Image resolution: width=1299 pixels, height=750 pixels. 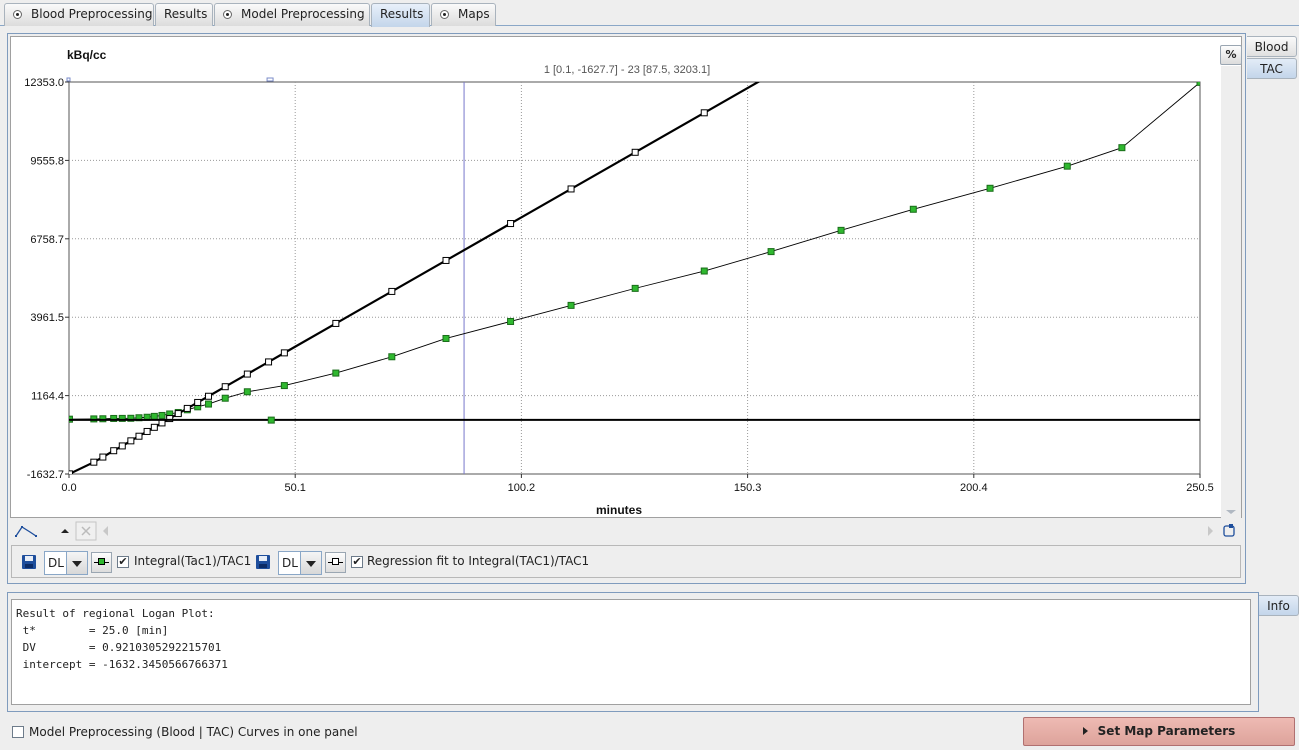 I want to click on info-line: Result of regional Logan Plot:, so click(x=115, y=613).